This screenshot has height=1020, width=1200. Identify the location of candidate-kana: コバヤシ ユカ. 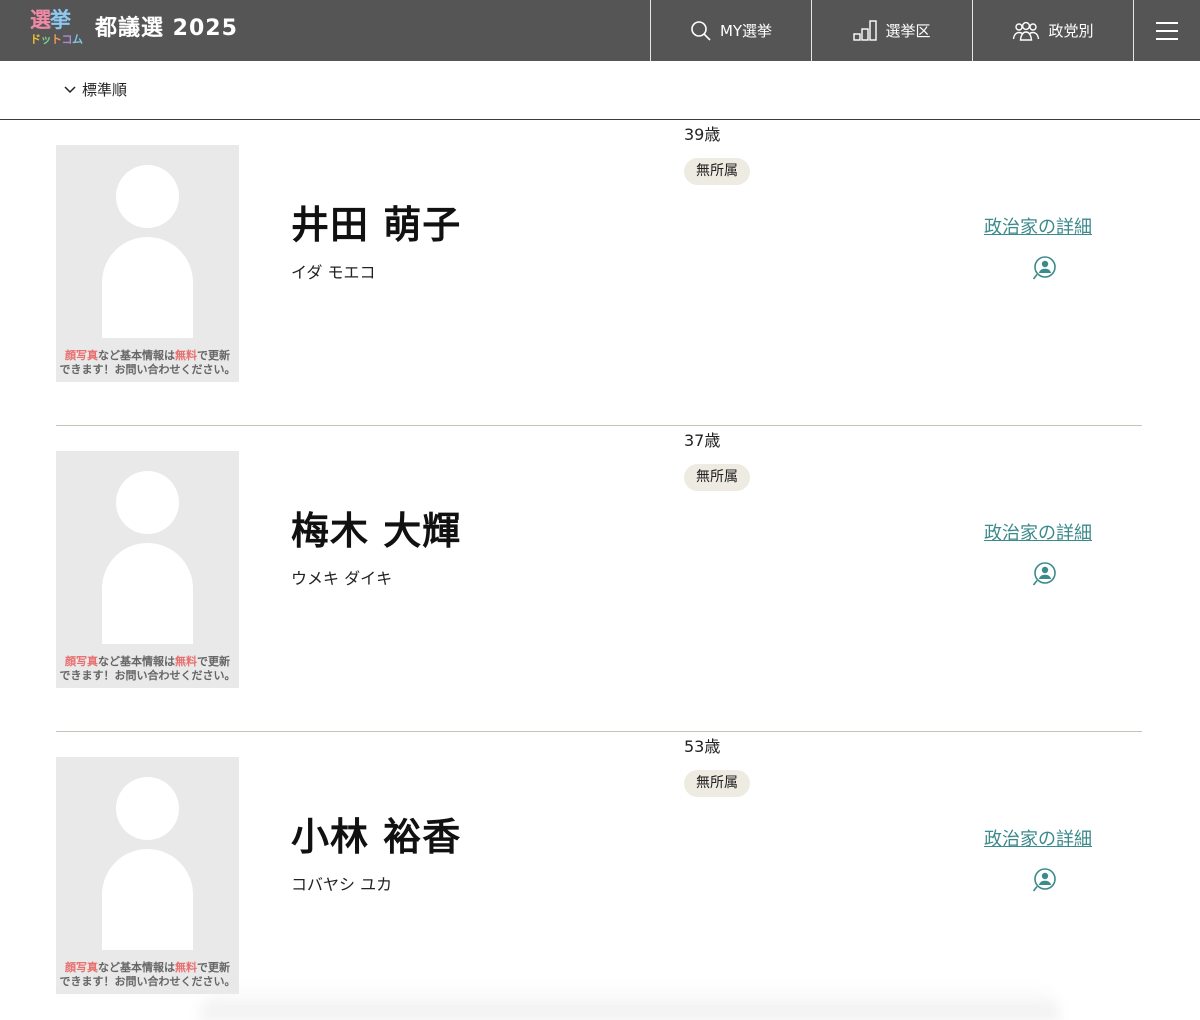
(342, 884).